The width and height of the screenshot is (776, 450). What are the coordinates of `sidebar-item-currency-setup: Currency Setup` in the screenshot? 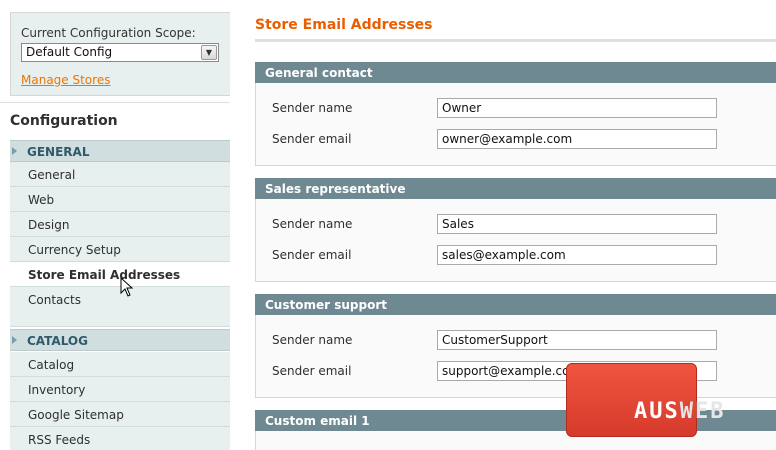 It's located at (120, 249).